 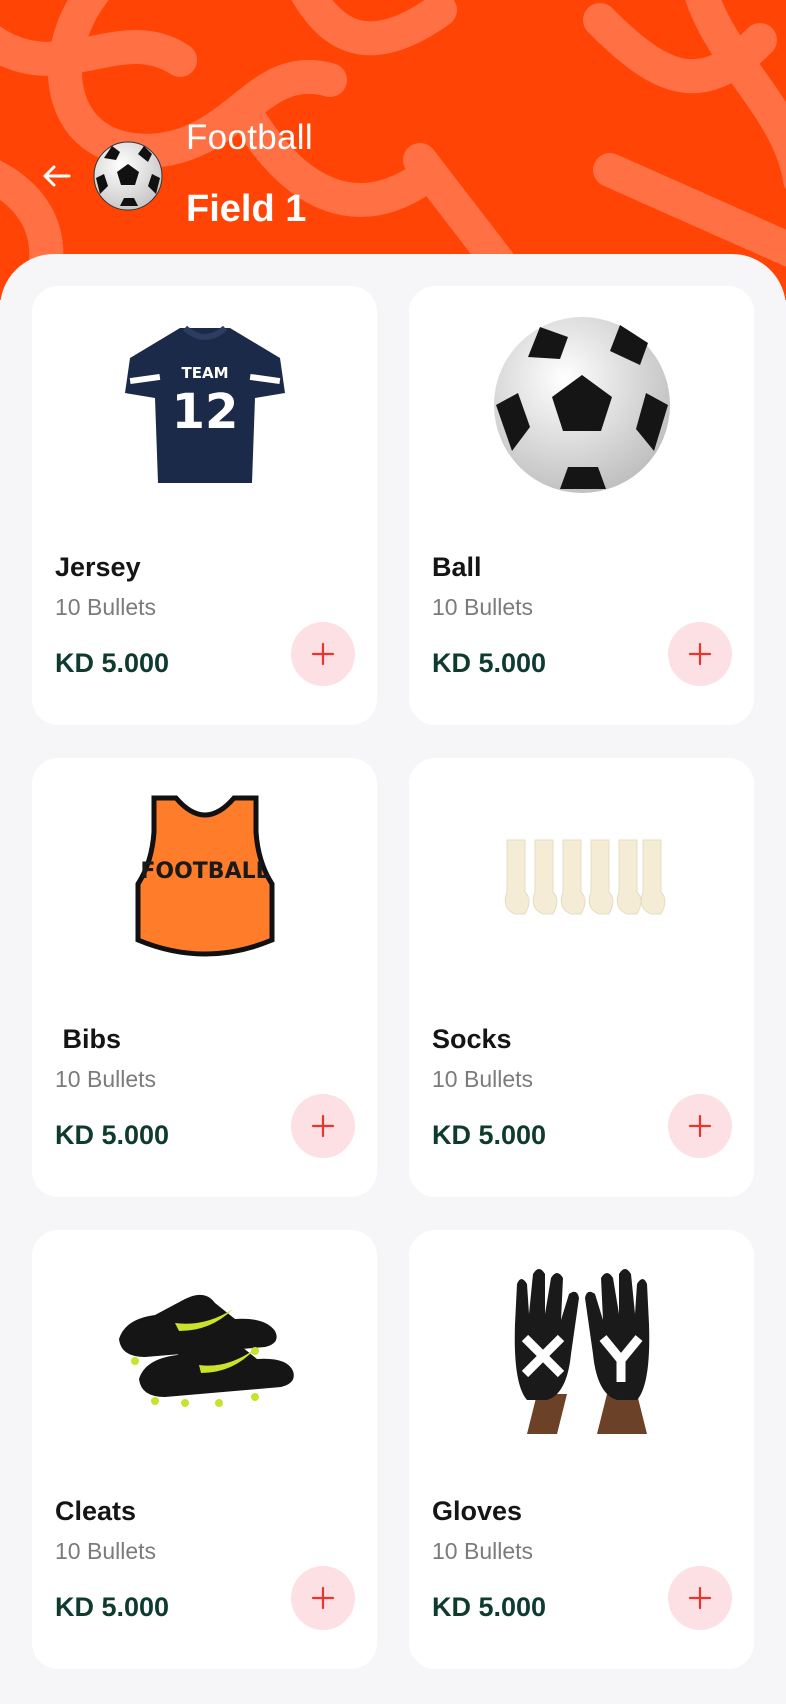 I want to click on product-card: Gloves 10 Bullets KD 5.000, so click(x=581, y=1449).